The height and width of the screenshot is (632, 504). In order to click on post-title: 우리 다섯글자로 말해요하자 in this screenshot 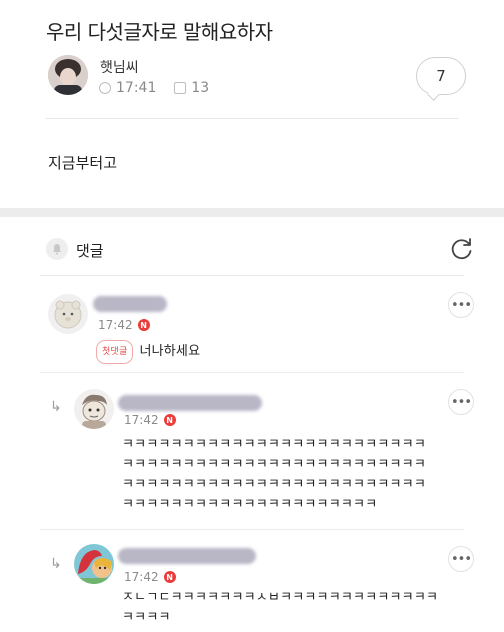, I will do `click(159, 32)`.